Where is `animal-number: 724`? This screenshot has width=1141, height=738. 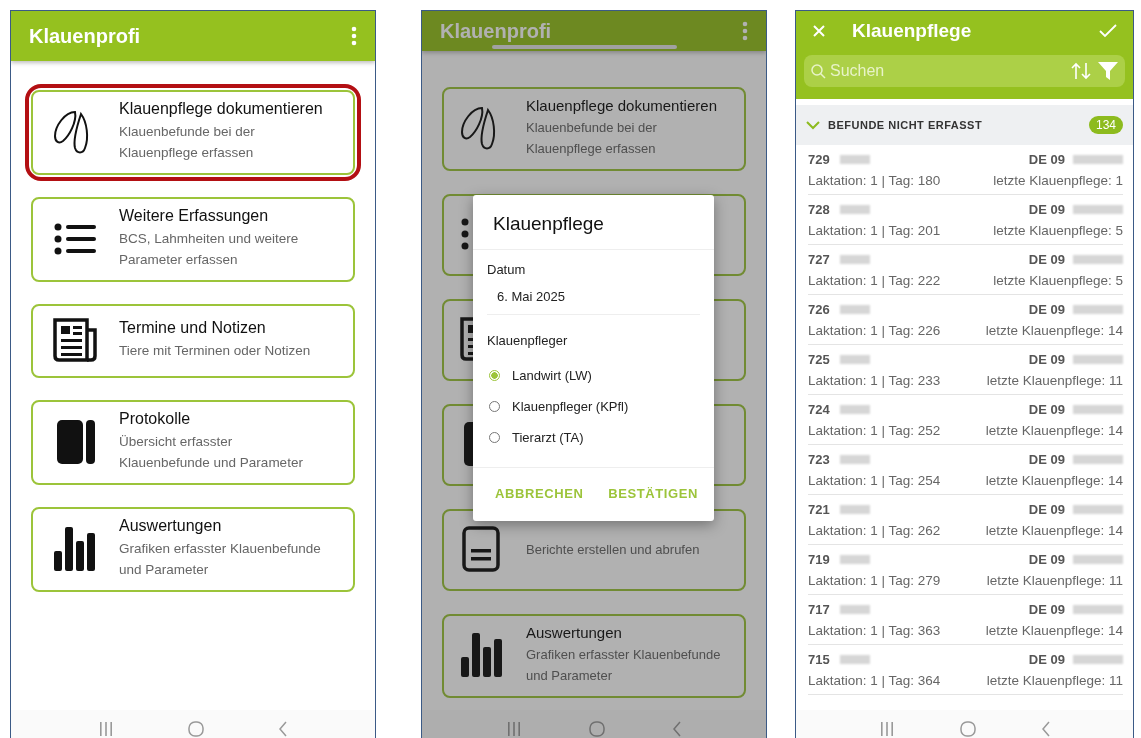 animal-number: 724 is located at coordinates (819, 409).